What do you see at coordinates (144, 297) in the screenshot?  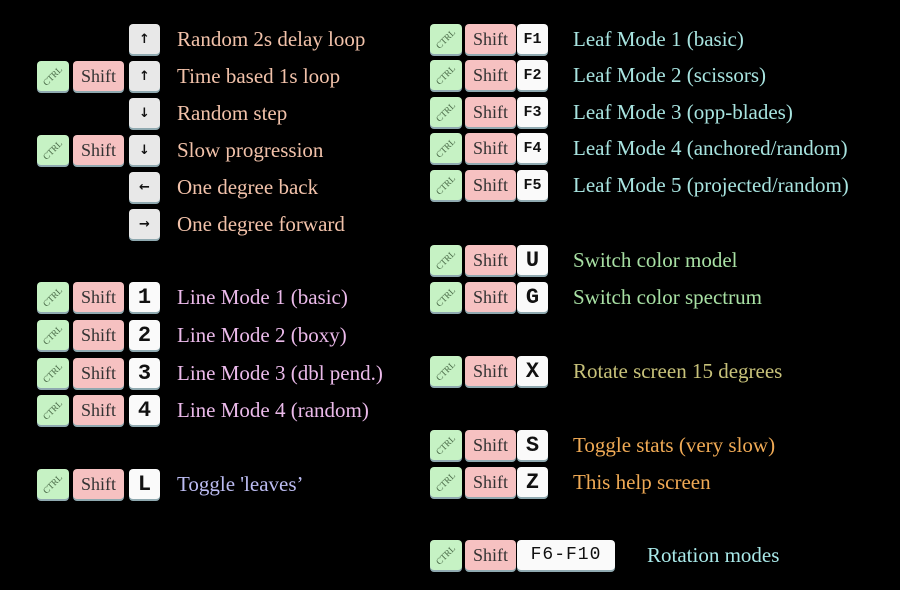 I see `key-1: 1` at bounding box center [144, 297].